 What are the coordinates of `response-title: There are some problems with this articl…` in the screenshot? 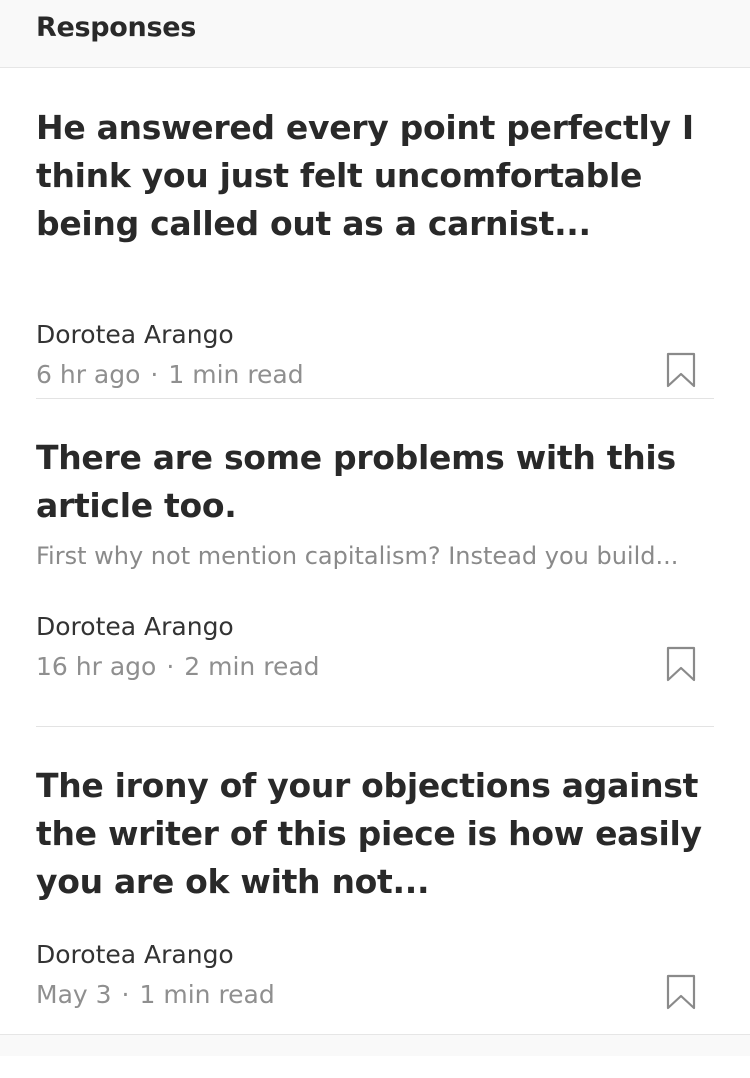 It's located at (375, 482).